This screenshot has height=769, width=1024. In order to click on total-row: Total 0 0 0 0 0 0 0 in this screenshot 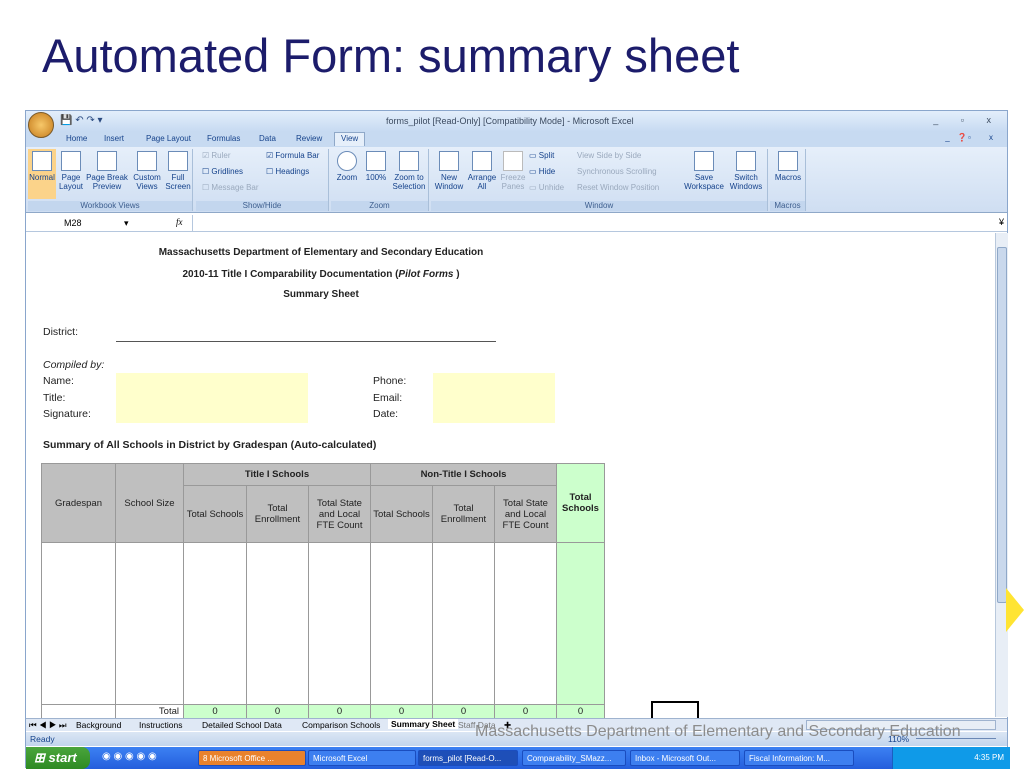, I will do `click(323, 711)`.